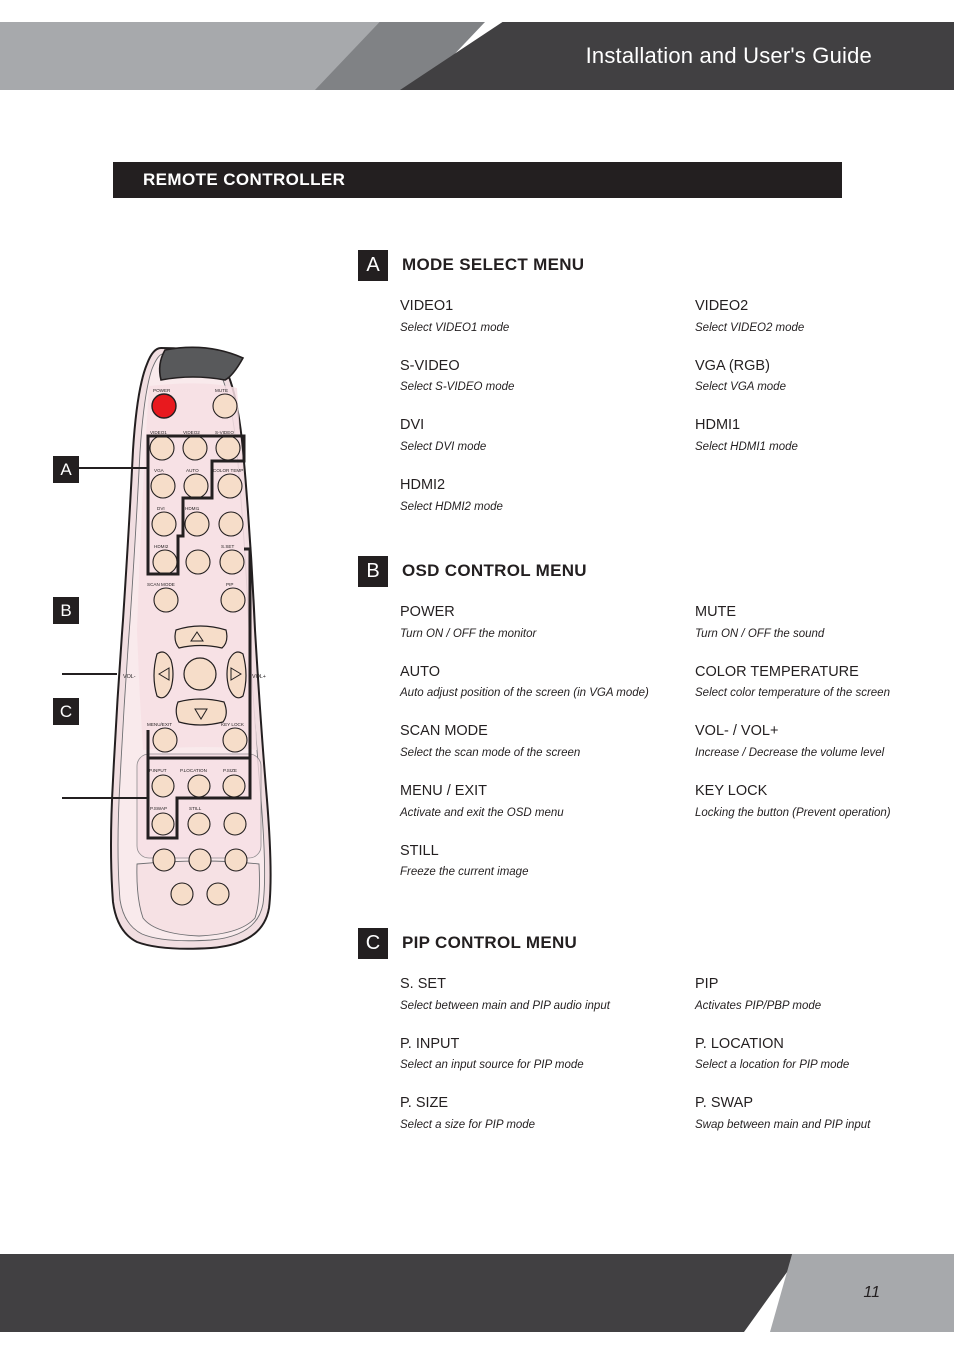  Describe the element at coordinates (158, 770) in the screenshot. I see `remote-label-p-input: P.INPUT` at that location.